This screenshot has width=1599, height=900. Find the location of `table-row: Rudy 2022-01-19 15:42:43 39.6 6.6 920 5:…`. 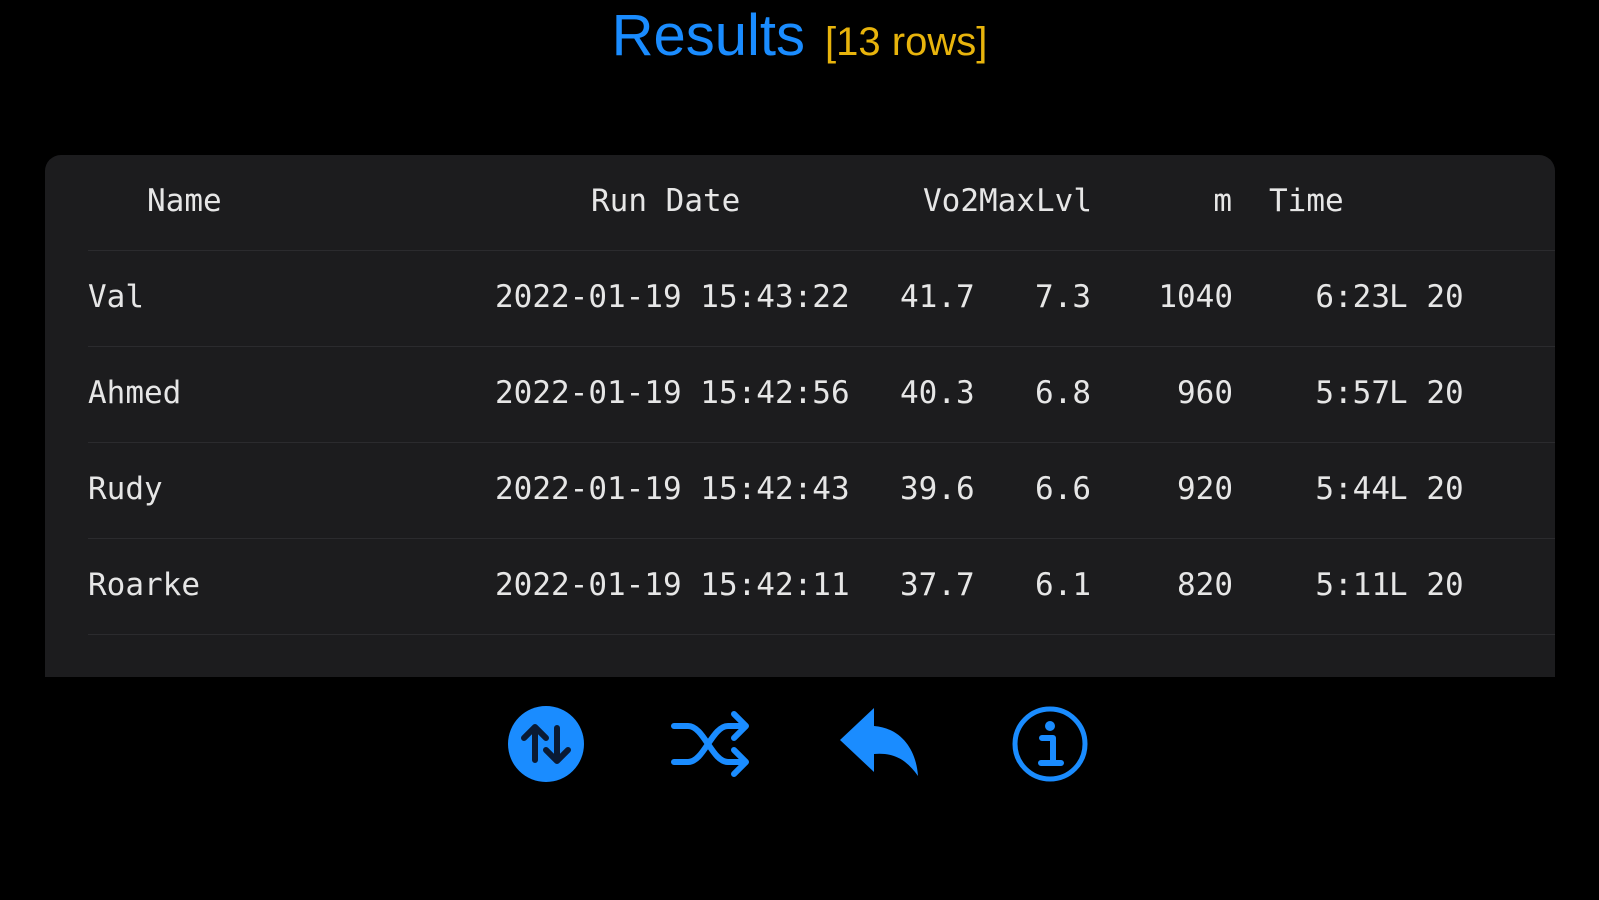

table-row: Rudy 2022-01-19 15:42:43 39.6 6.6 920 5:… is located at coordinates (800, 491).